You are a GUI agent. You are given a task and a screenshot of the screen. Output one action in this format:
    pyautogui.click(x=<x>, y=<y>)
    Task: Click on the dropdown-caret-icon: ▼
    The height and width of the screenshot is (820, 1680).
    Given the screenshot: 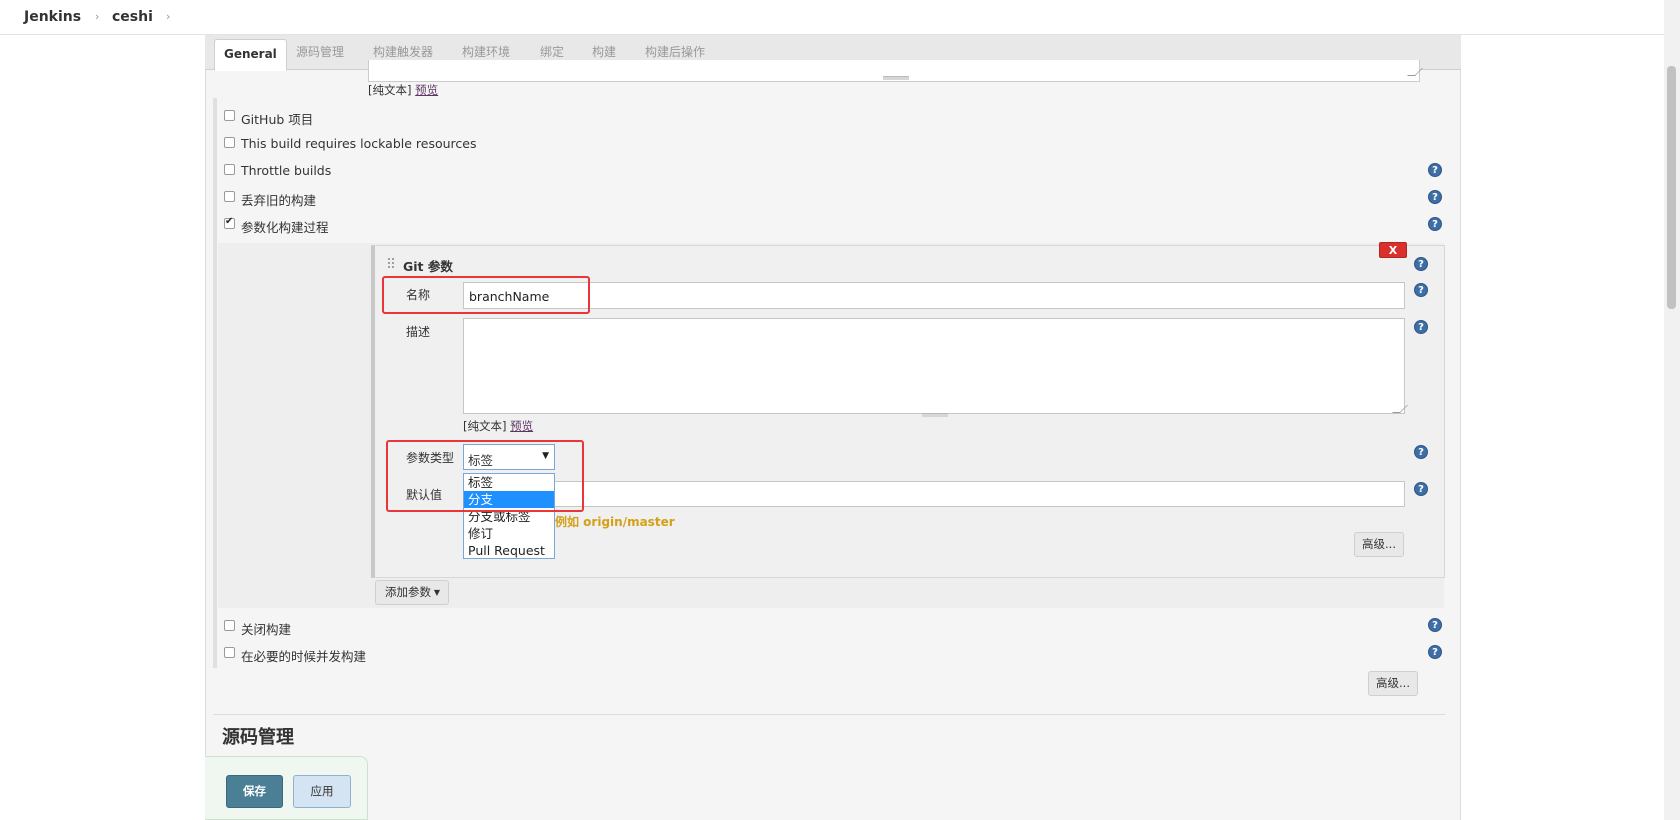 What is the action you would take?
    pyautogui.click(x=436, y=592)
    